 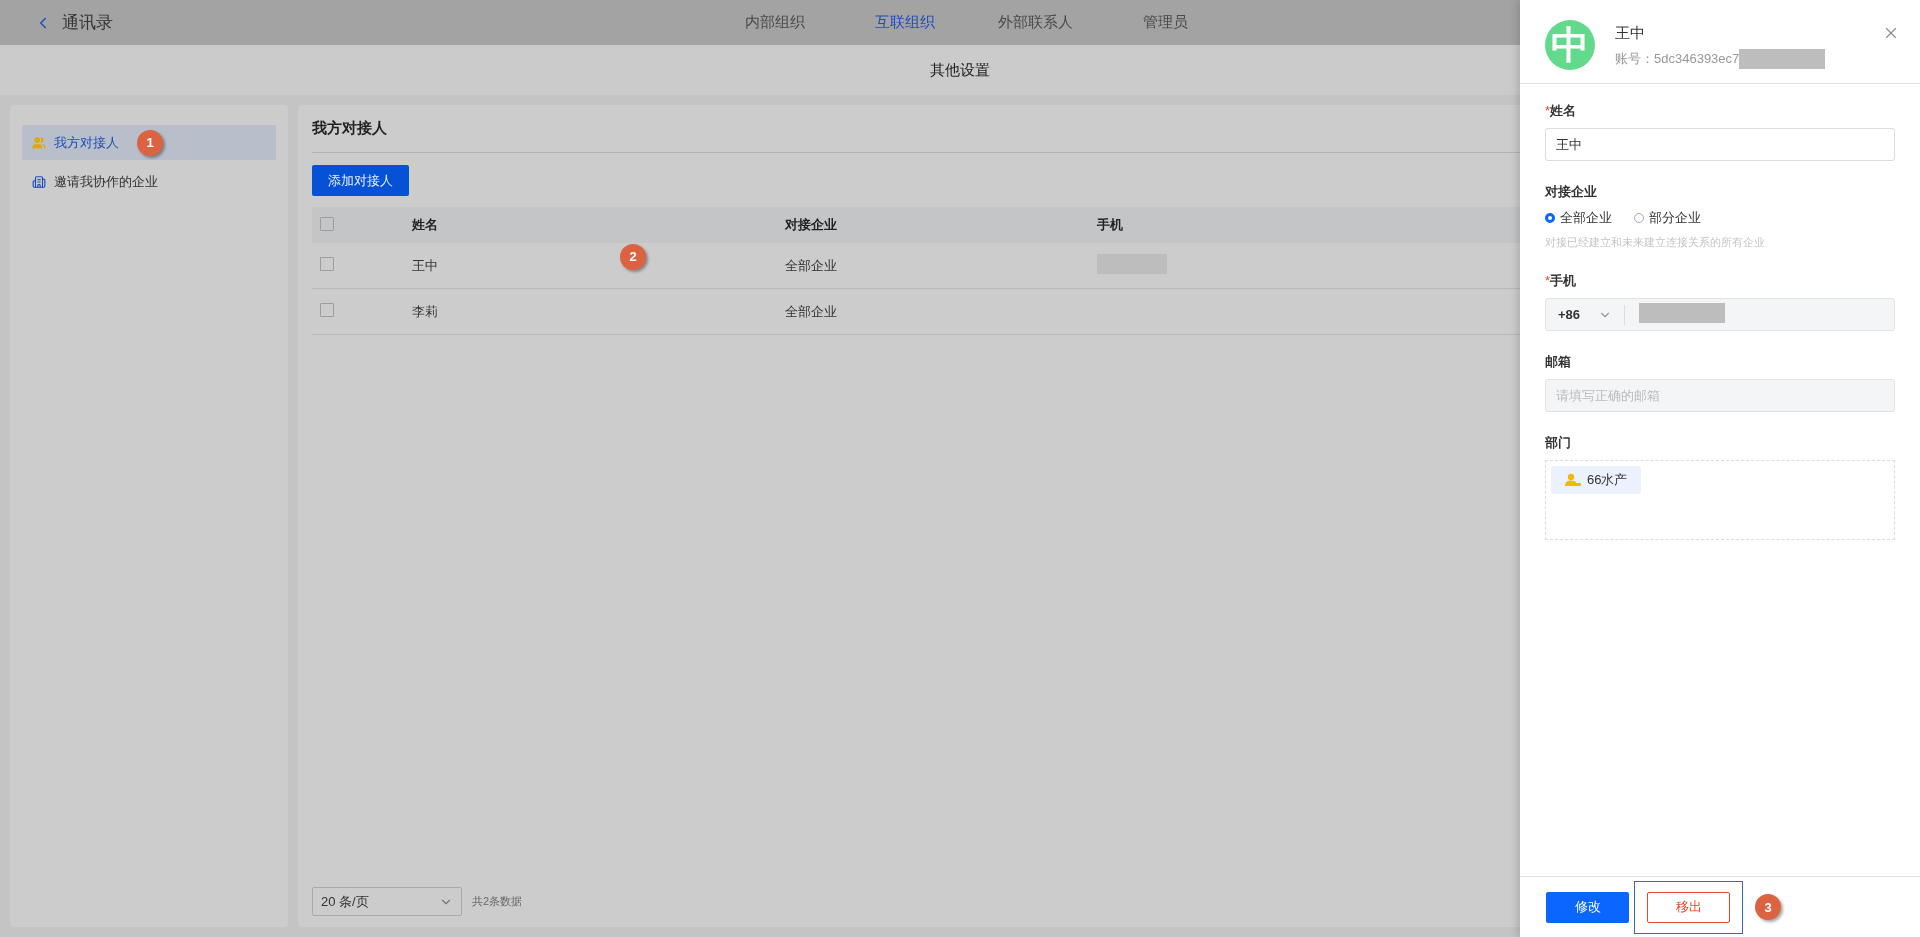 What do you see at coordinates (345, 901) in the screenshot?
I see `page-size-value: 20 条/页` at bounding box center [345, 901].